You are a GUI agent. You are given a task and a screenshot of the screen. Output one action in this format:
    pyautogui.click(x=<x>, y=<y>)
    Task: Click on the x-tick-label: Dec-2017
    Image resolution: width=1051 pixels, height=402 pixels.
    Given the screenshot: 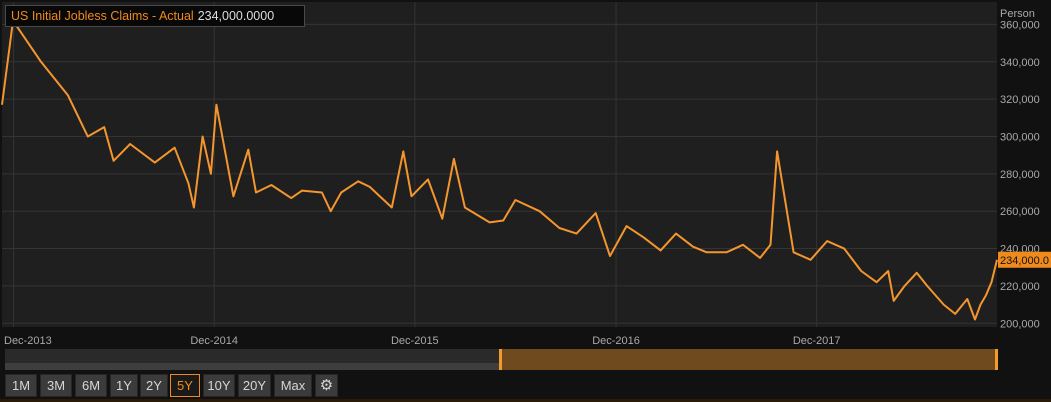 What is the action you would take?
    pyautogui.click(x=817, y=340)
    